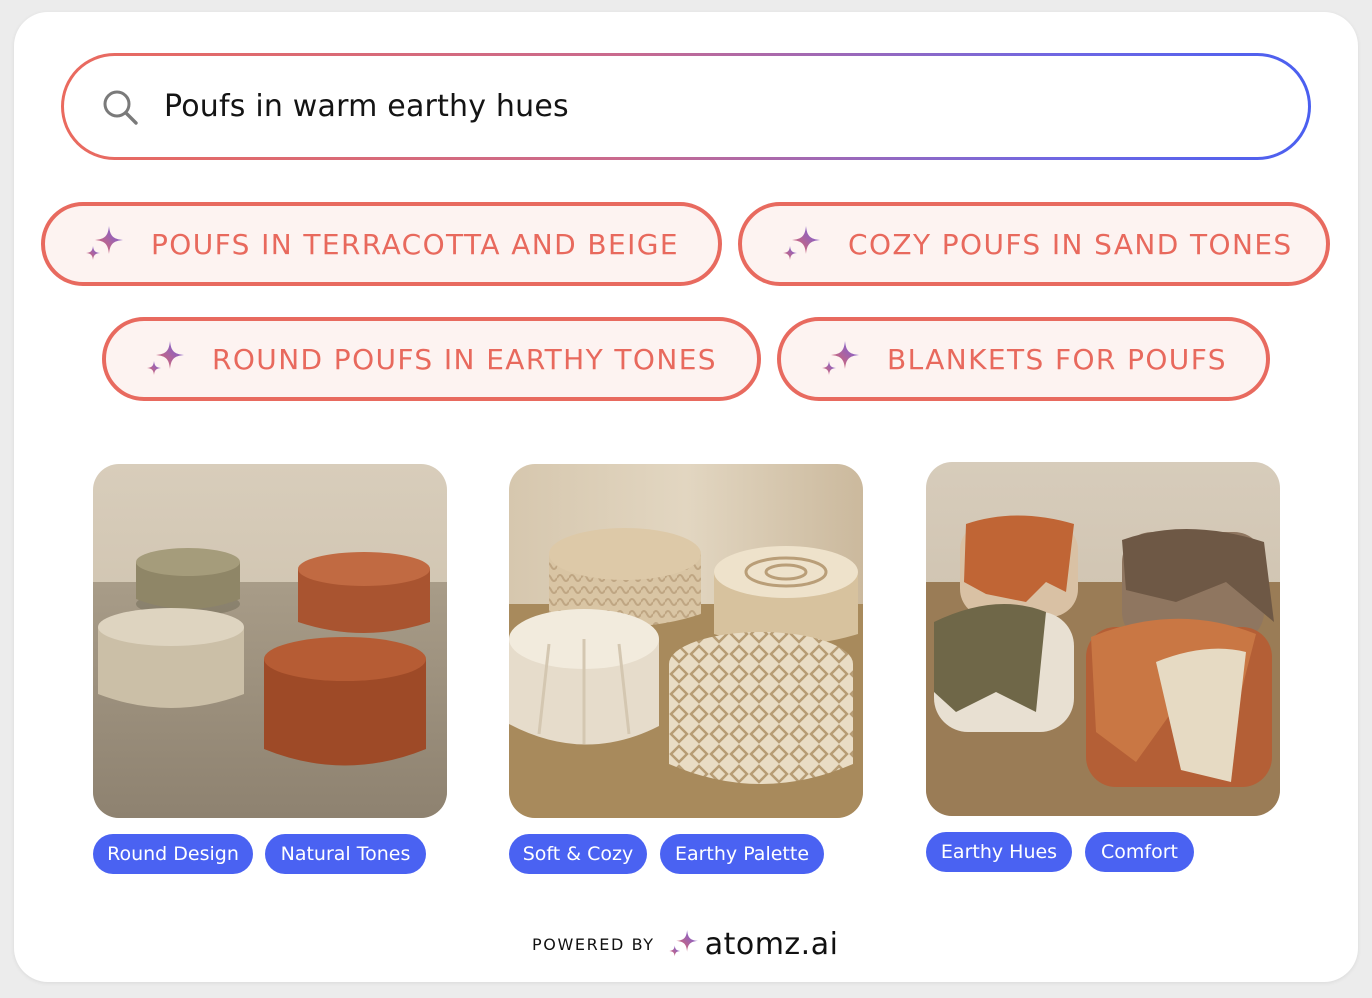  Describe the element at coordinates (771, 944) in the screenshot. I see `brand-name: atomz.ai` at that location.